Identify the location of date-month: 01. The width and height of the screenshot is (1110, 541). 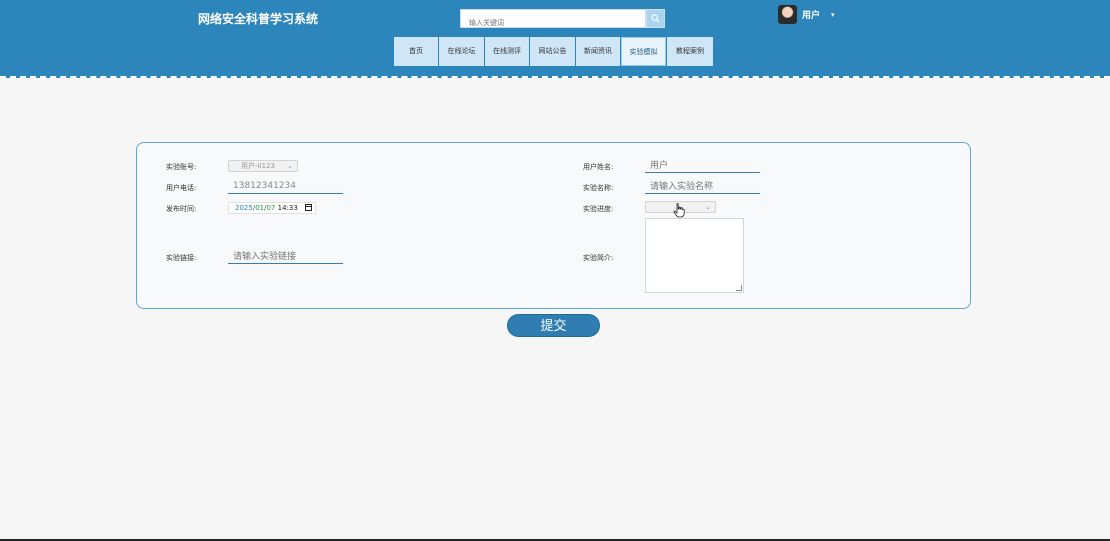
(260, 208).